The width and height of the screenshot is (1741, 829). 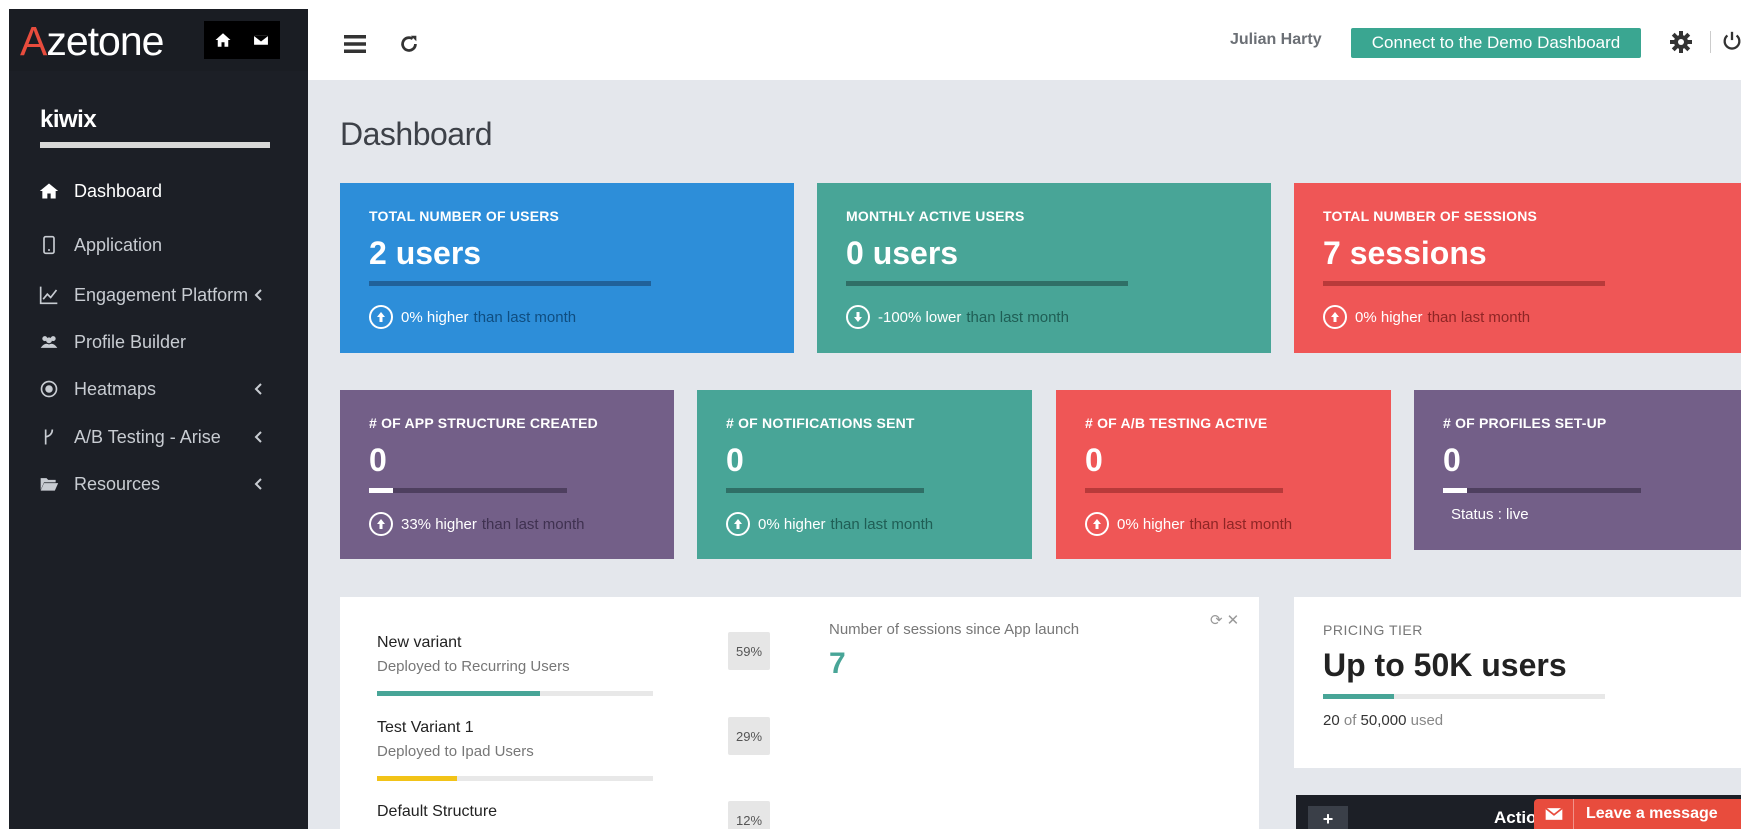 I want to click on variant-percent-badge: 12%, so click(x=749, y=815).